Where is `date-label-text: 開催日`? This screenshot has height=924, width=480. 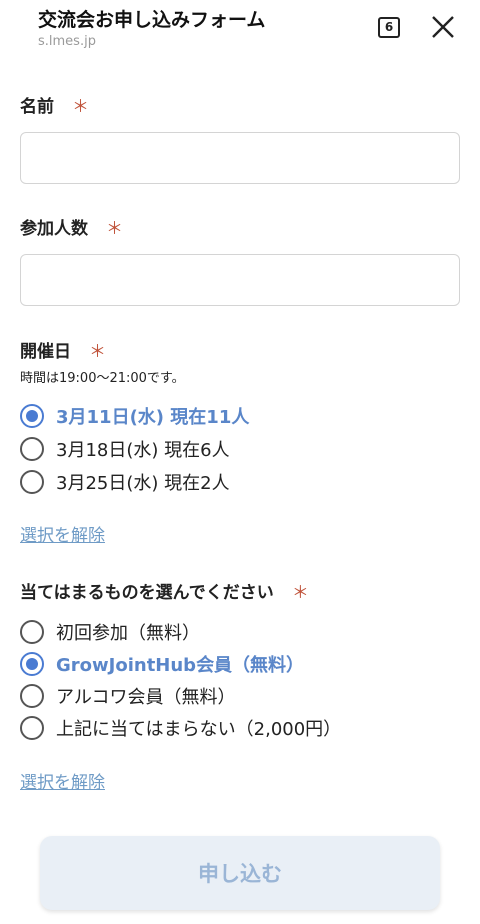 date-label-text: 開催日 is located at coordinates (45, 352).